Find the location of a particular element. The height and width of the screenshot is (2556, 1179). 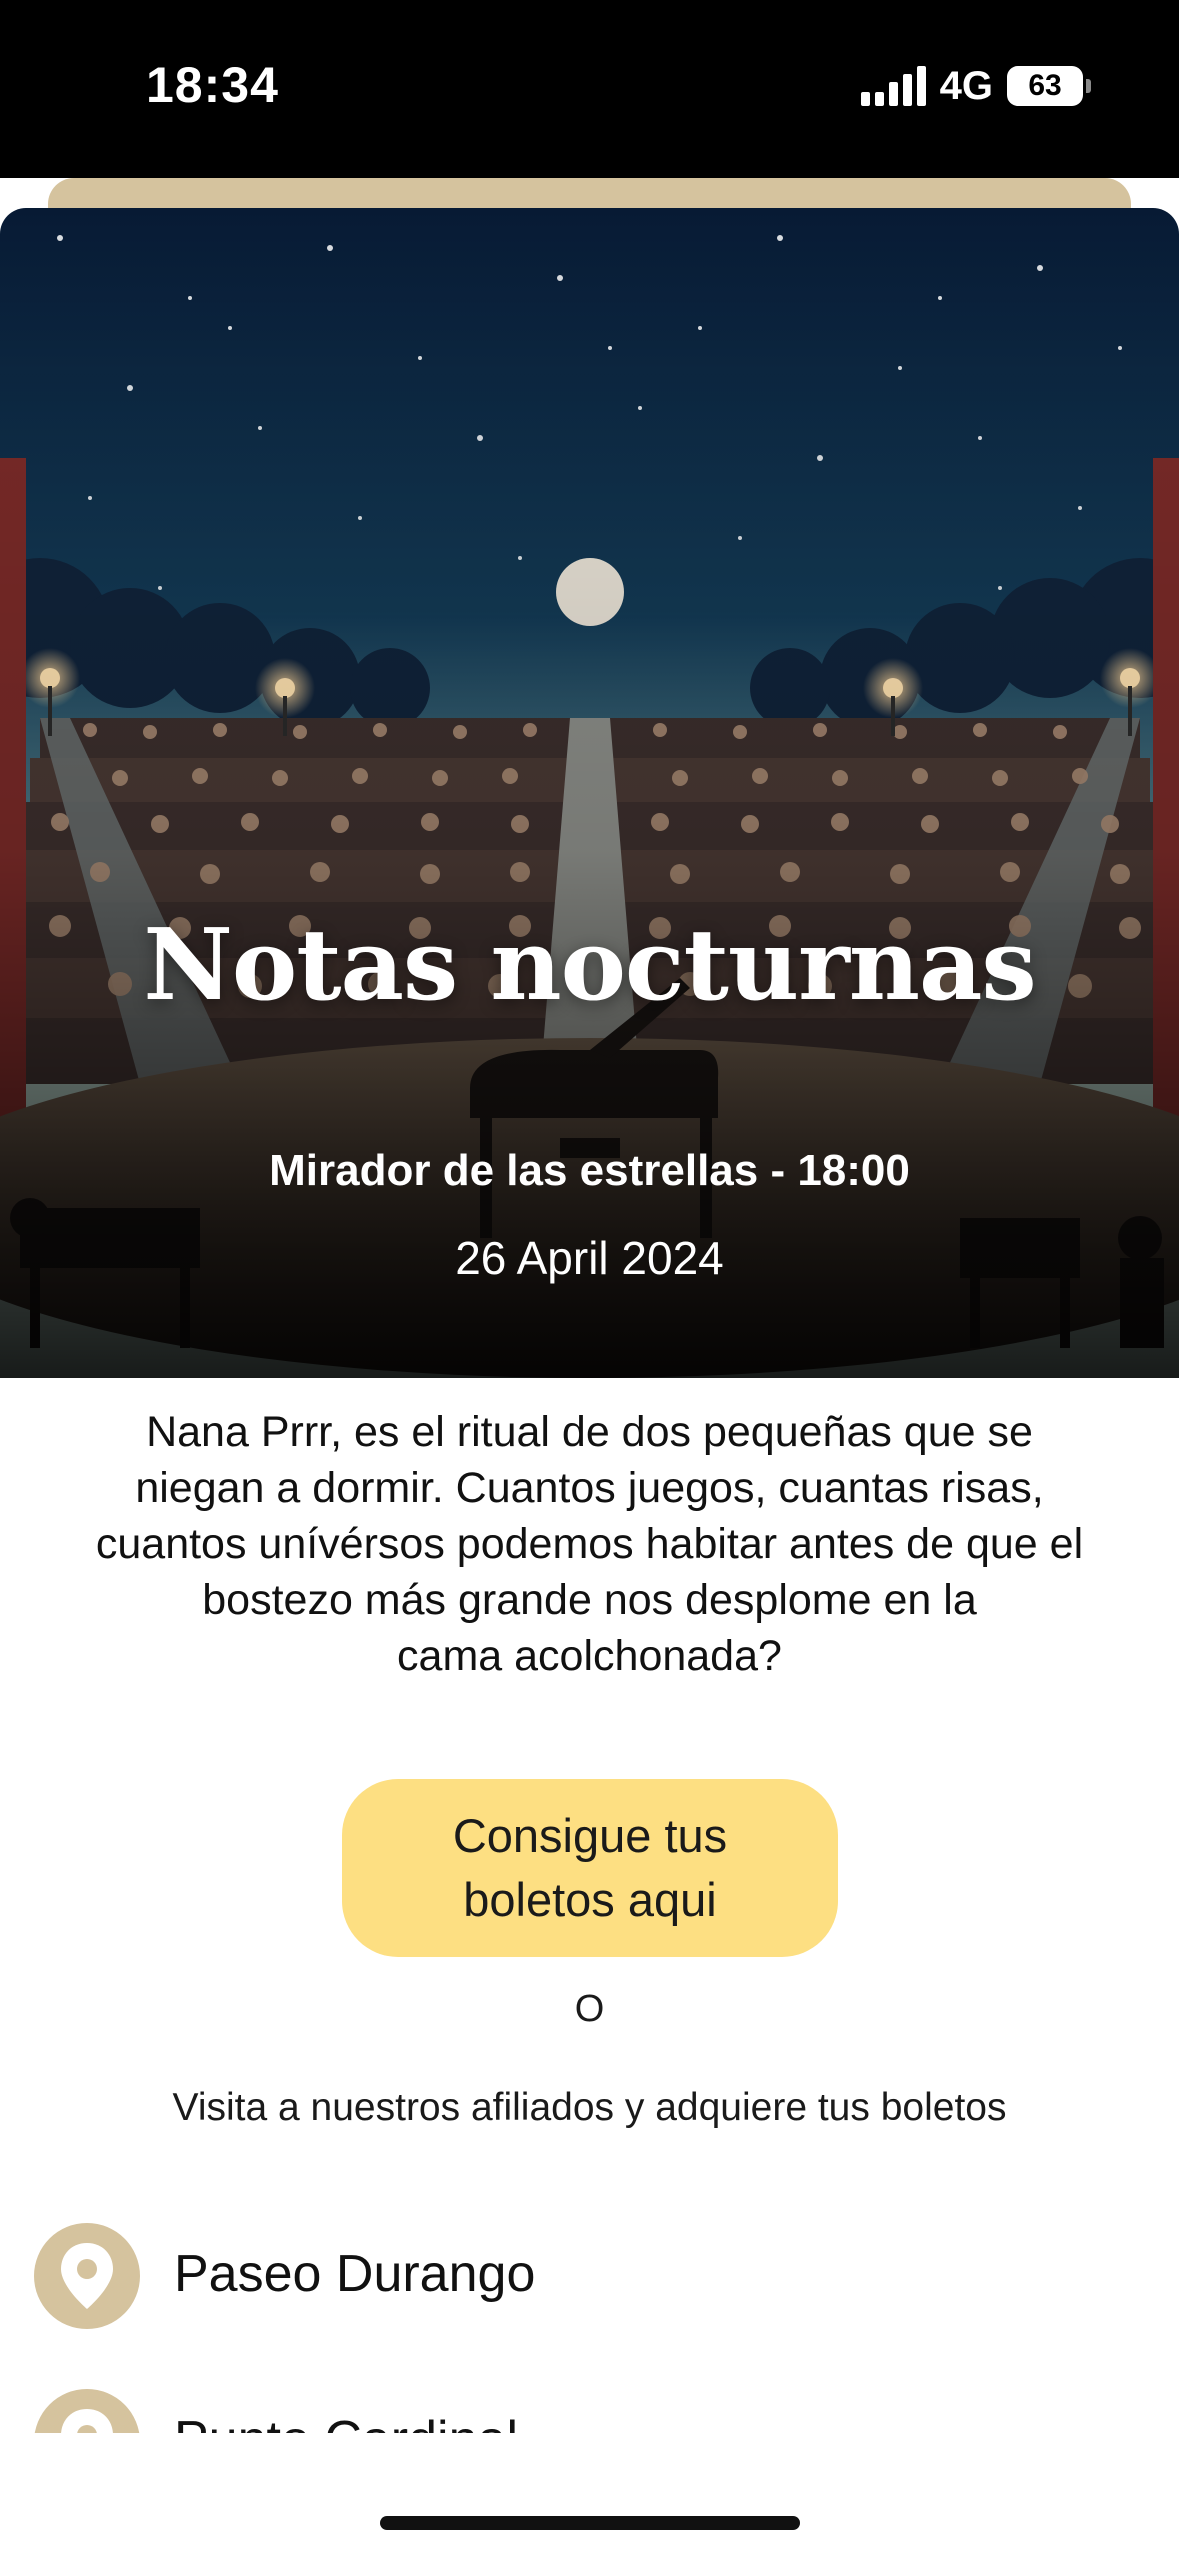

network-label: 4G is located at coordinates (966, 85).